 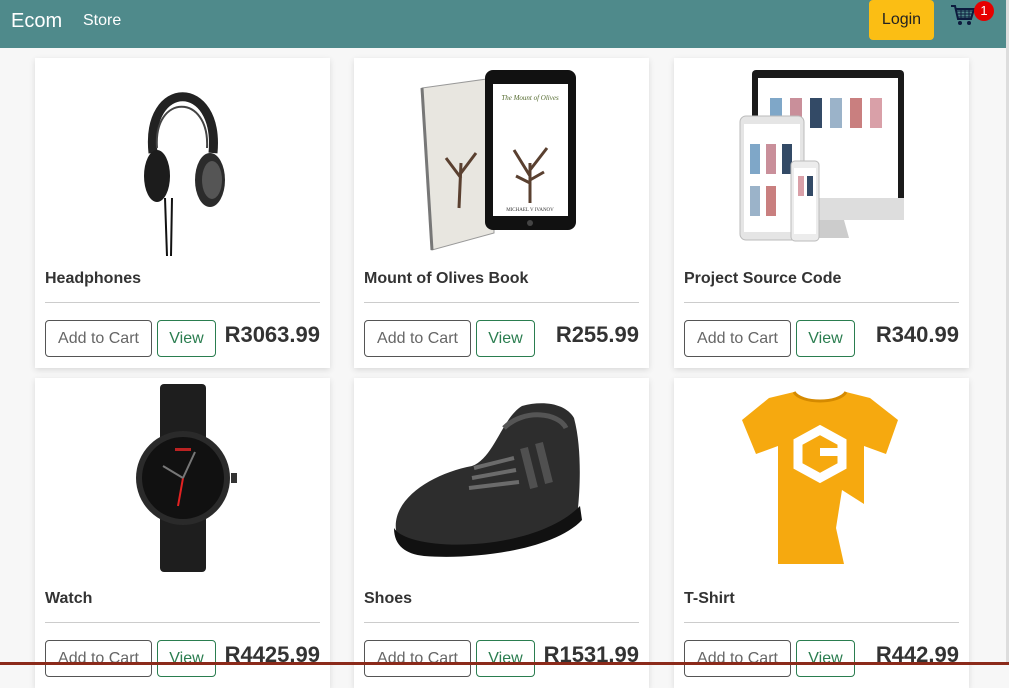 I want to click on product-title: Watch, so click(x=69, y=598).